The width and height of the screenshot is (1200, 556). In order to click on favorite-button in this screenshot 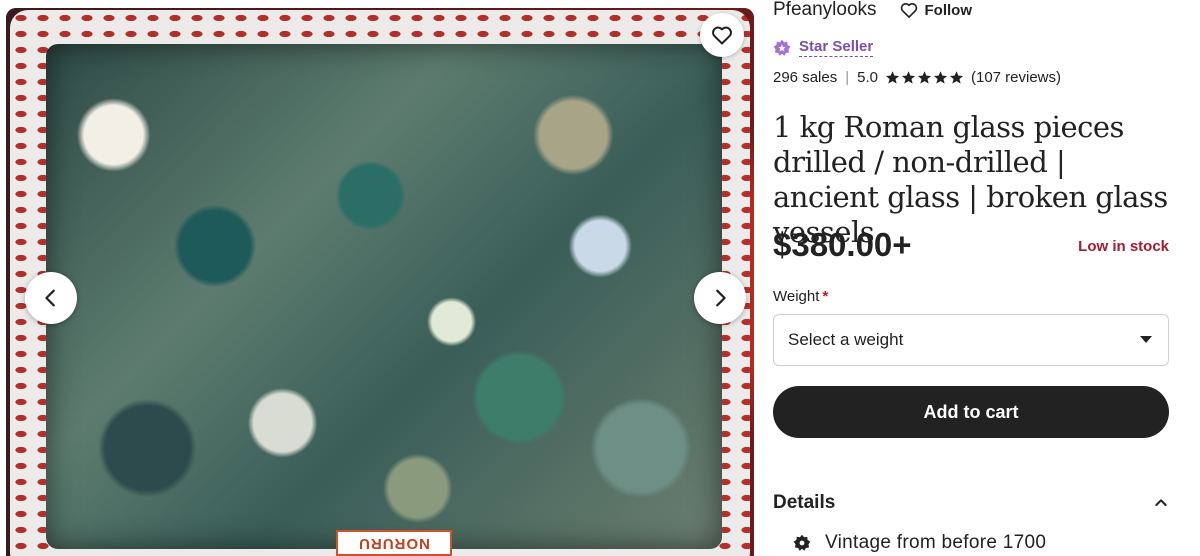, I will do `click(722, 35)`.